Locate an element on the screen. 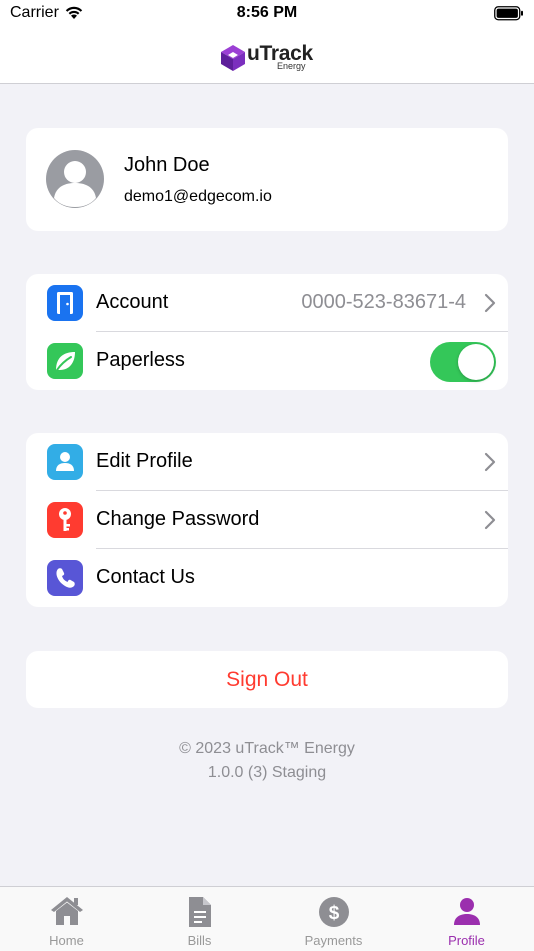  account-number: 0000-523-83671-4 is located at coordinates (383, 302).